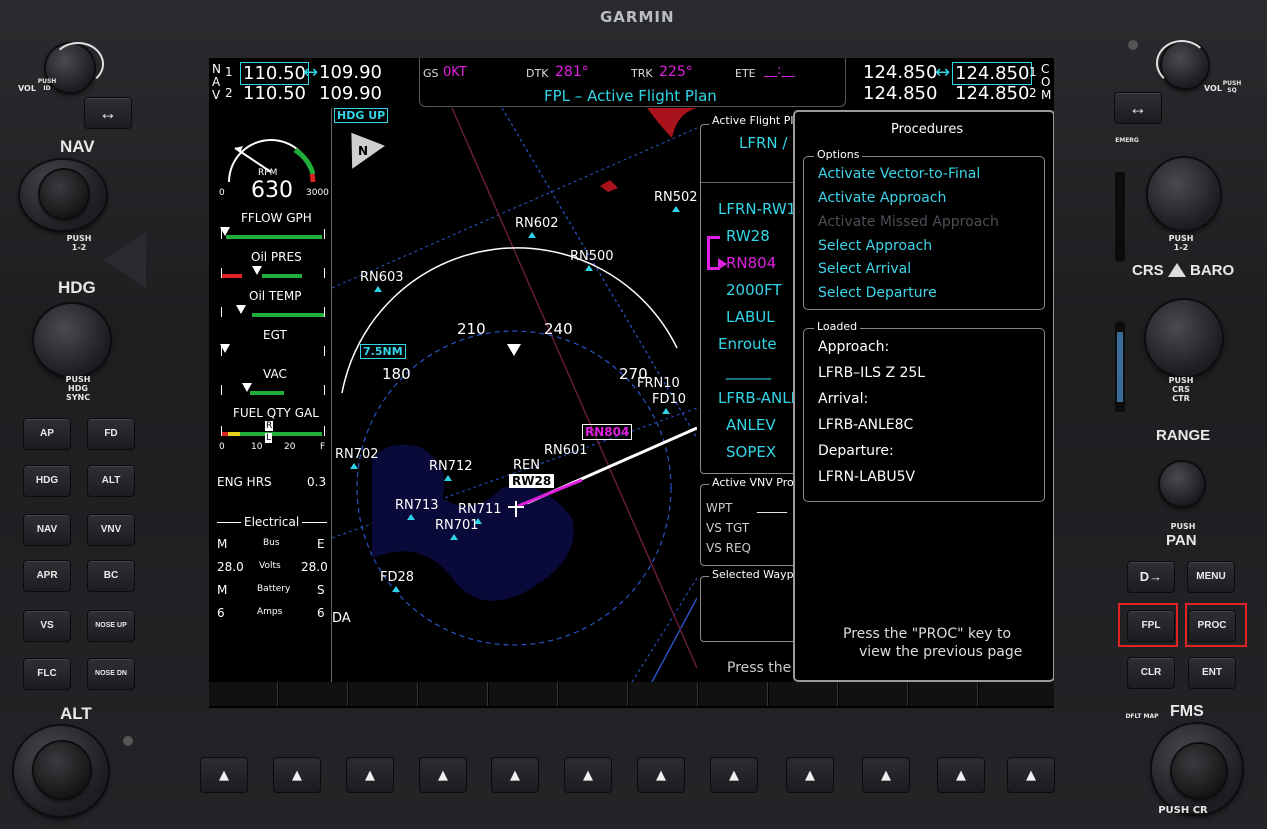  What do you see at coordinates (1151, 577) in the screenshot?
I see `direct-to-button: D→` at bounding box center [1151, 577].